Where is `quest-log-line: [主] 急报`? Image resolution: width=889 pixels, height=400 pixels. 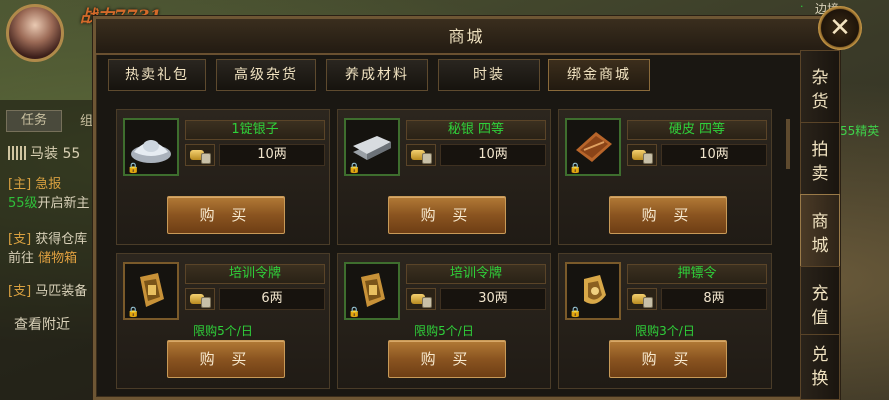
quest-log-line: [主] 急报 is located at coordinates (34, 185).